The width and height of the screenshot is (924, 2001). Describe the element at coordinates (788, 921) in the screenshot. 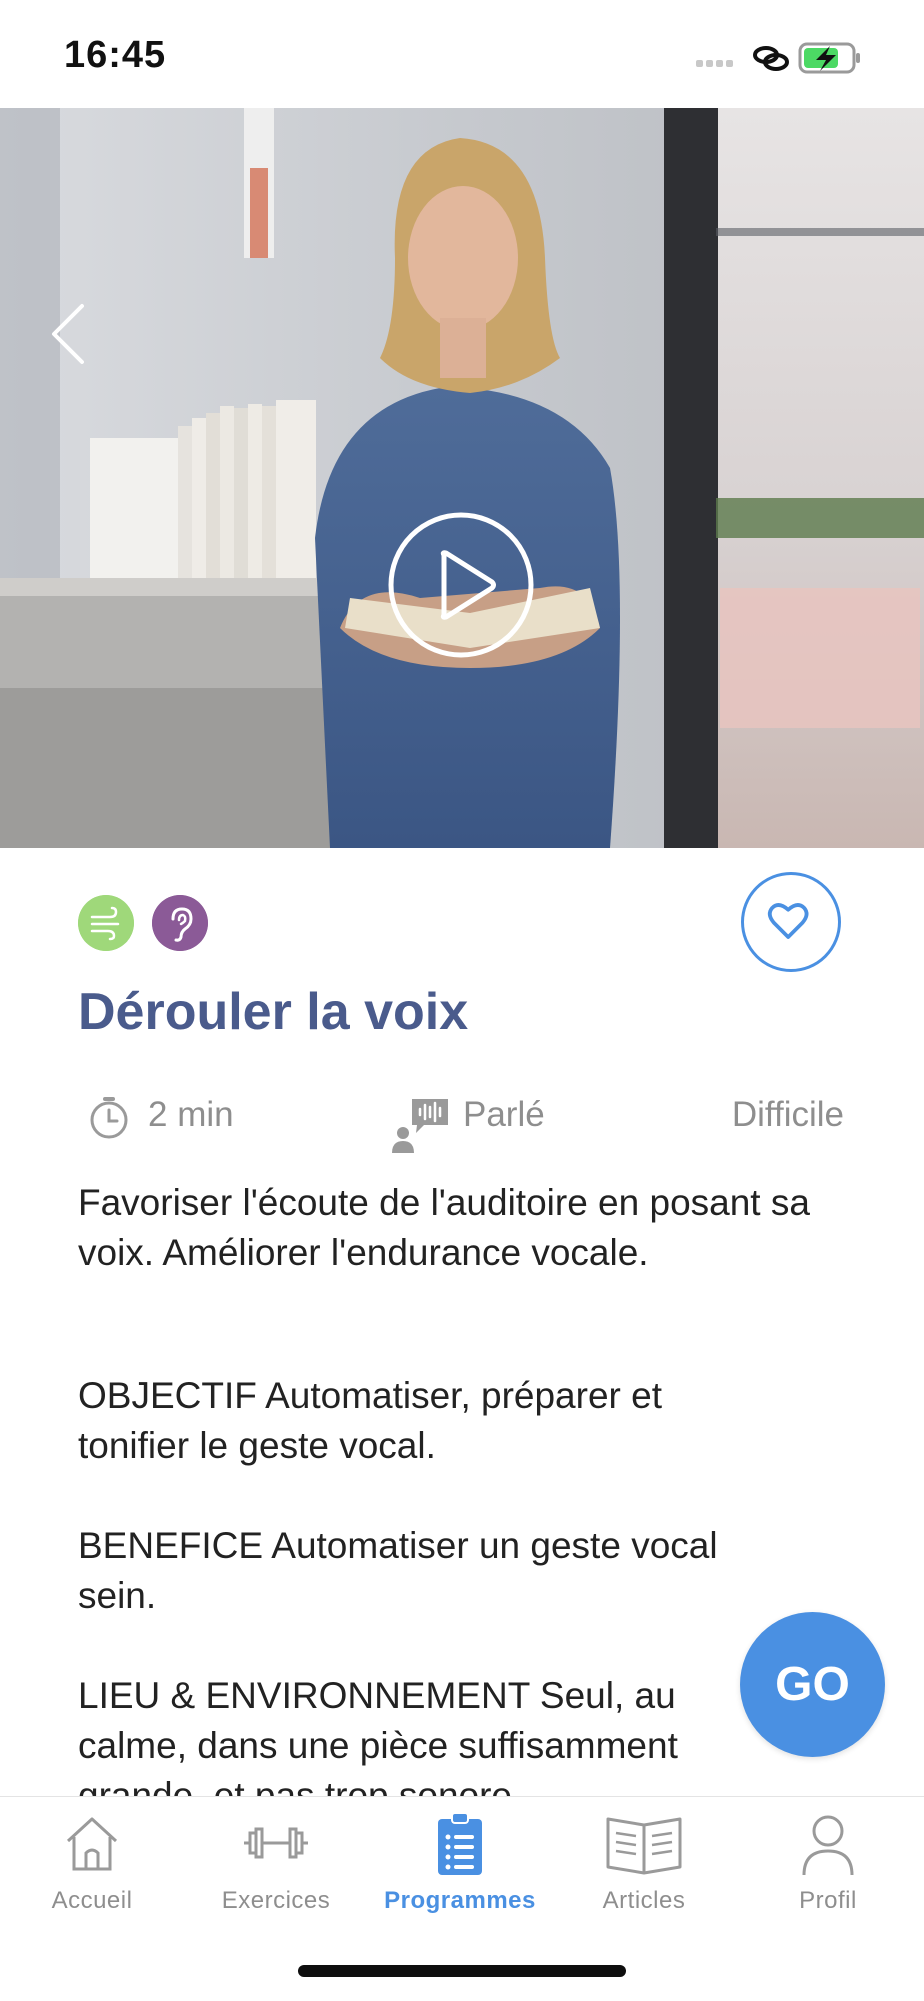

I see `heart-icon` at that location.